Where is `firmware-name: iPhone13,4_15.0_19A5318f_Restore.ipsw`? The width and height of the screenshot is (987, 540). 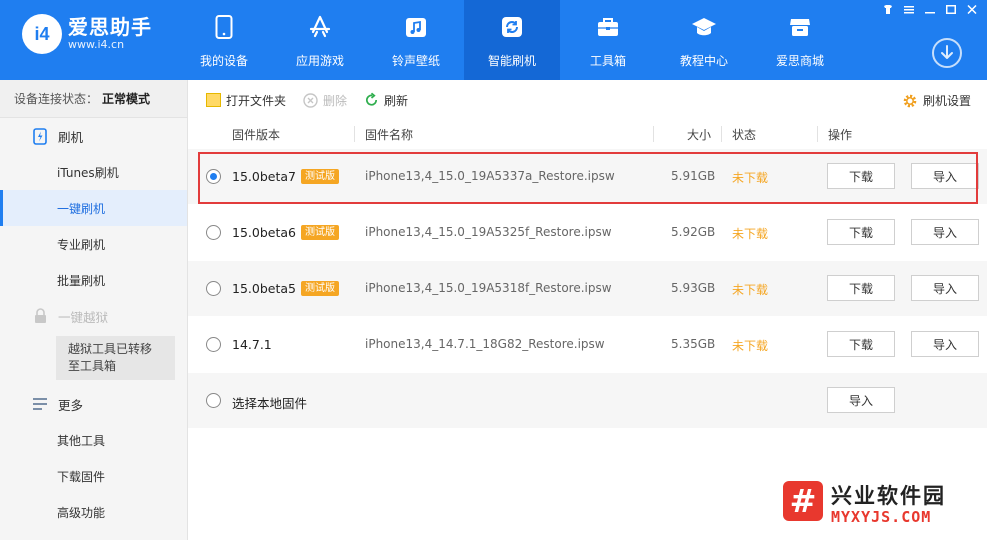 firmware-name: iPhone13,4_15.0_19A5318f_Restore.ipsw is located at coordinates (488, 288).